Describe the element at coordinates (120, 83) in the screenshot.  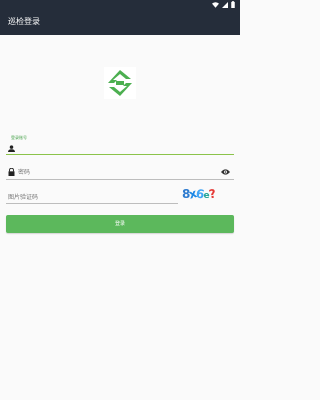
I see `logo-icon` at that location.